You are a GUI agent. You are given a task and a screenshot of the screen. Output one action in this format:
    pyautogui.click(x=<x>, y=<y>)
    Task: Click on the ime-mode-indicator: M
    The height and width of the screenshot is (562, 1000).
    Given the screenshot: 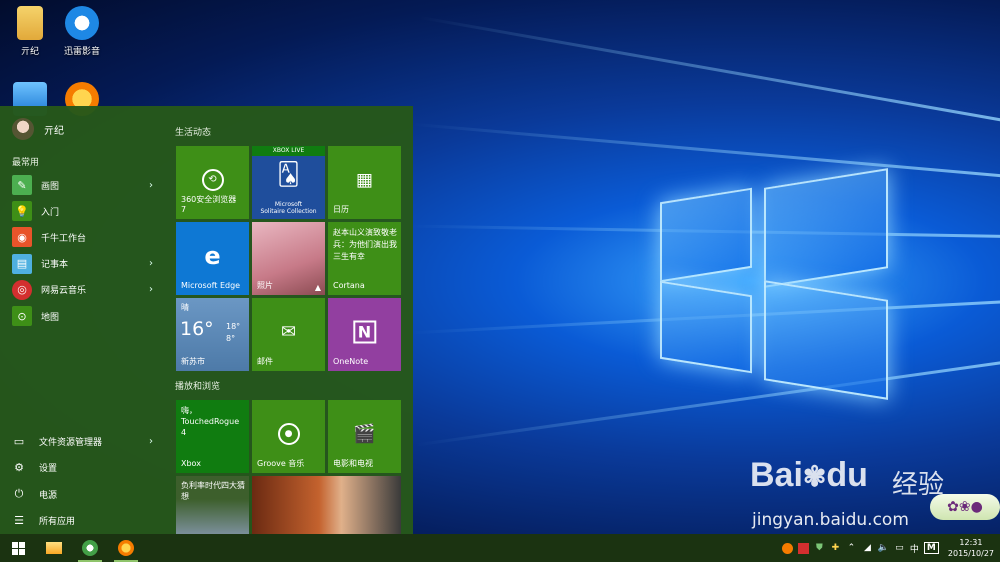 What is the action you would take?
    pyautogui.click(x=931, y=548)
    